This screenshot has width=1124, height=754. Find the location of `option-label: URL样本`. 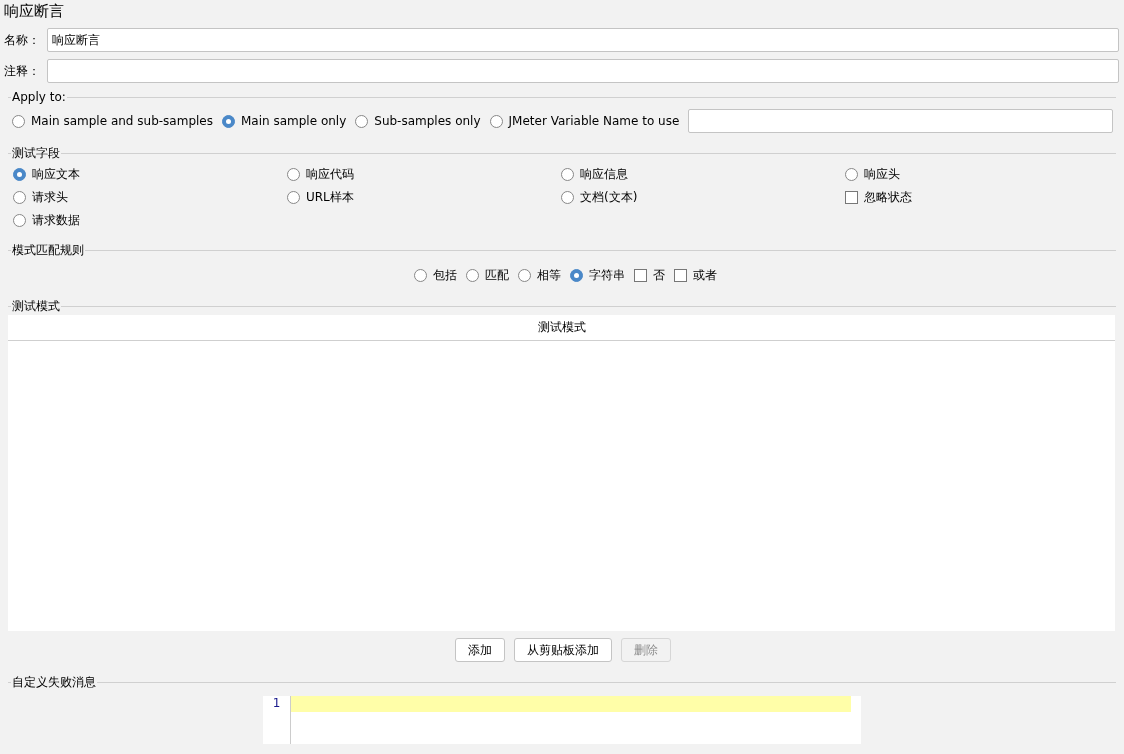

option-label: URL样本 is located at coordinates (330, 197).